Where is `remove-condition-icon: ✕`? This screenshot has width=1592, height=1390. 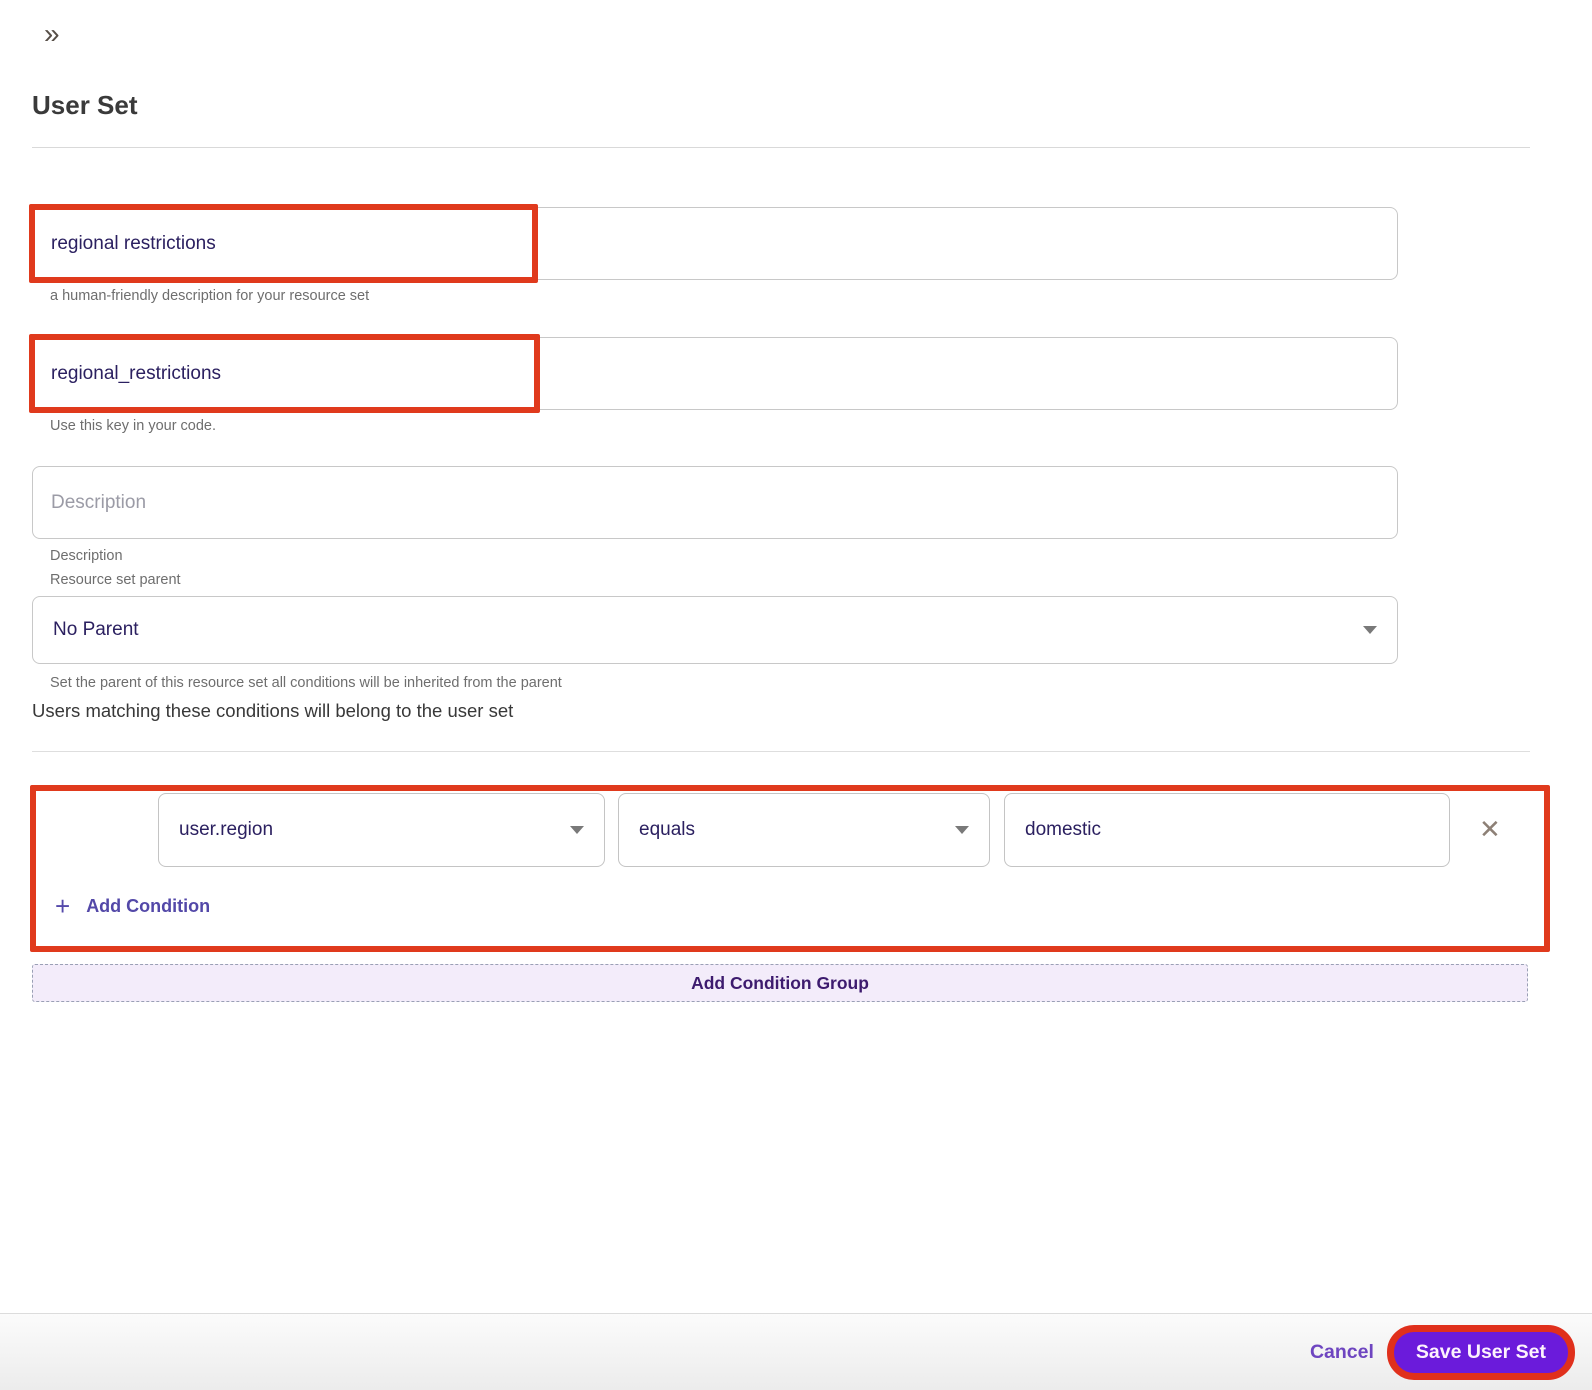 remove-condition-icon: ✕ is located at coordinates (1490, 830).